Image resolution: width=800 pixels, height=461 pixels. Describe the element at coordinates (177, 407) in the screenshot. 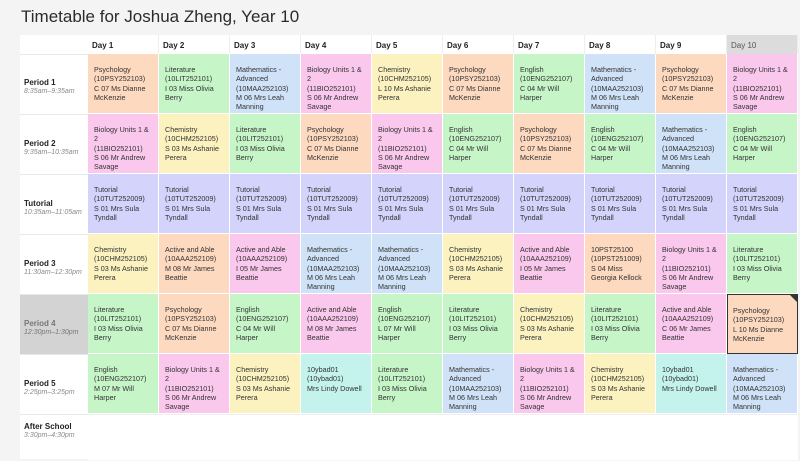

I see `class-detail: Savage` at that location.